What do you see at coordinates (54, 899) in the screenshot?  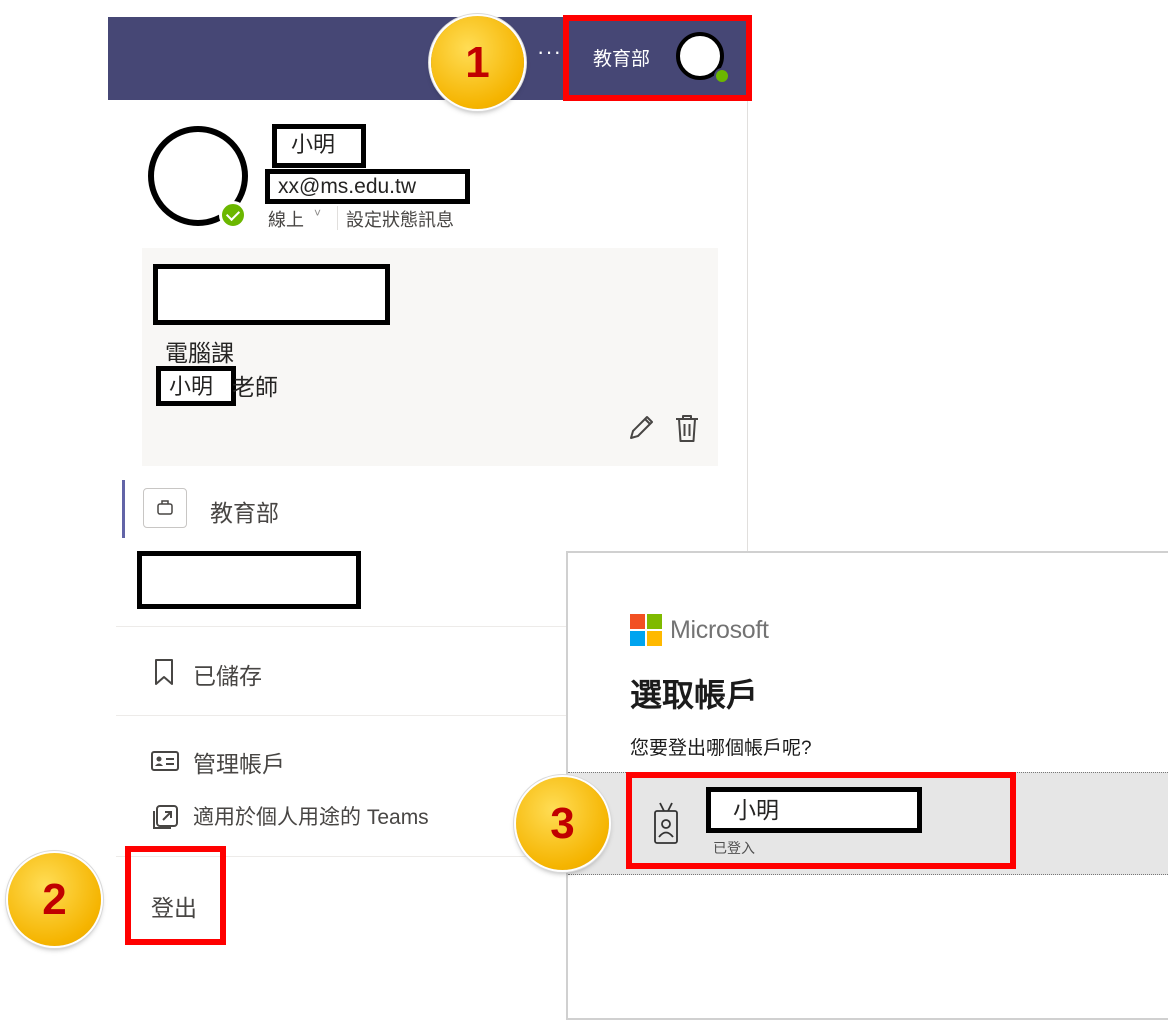 I see `step-marker-2: 2` at bounding box center [54, 899].